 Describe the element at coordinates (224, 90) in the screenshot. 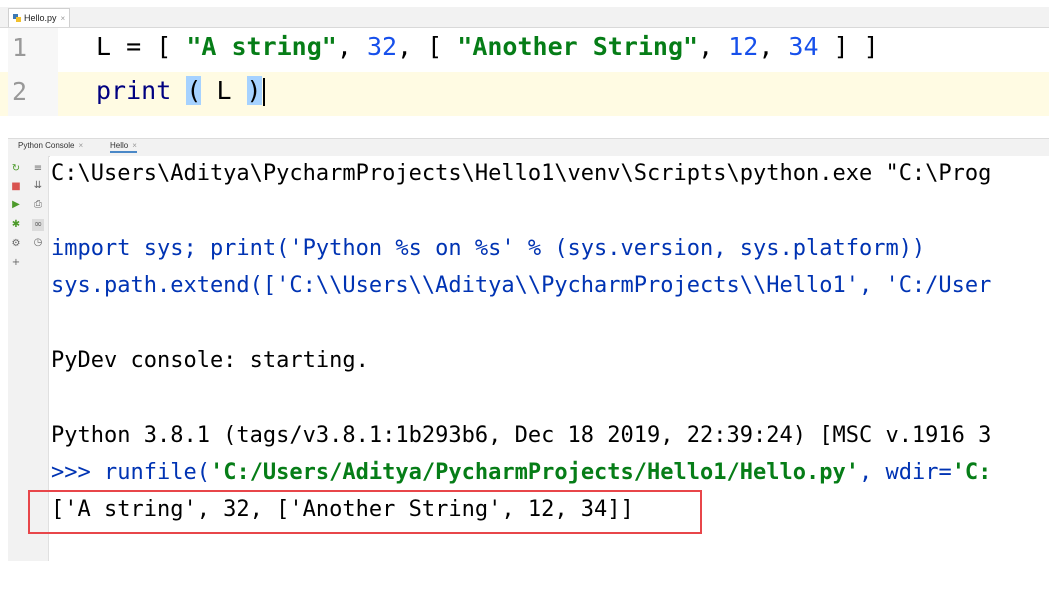

I see `code-token: L` at that location.